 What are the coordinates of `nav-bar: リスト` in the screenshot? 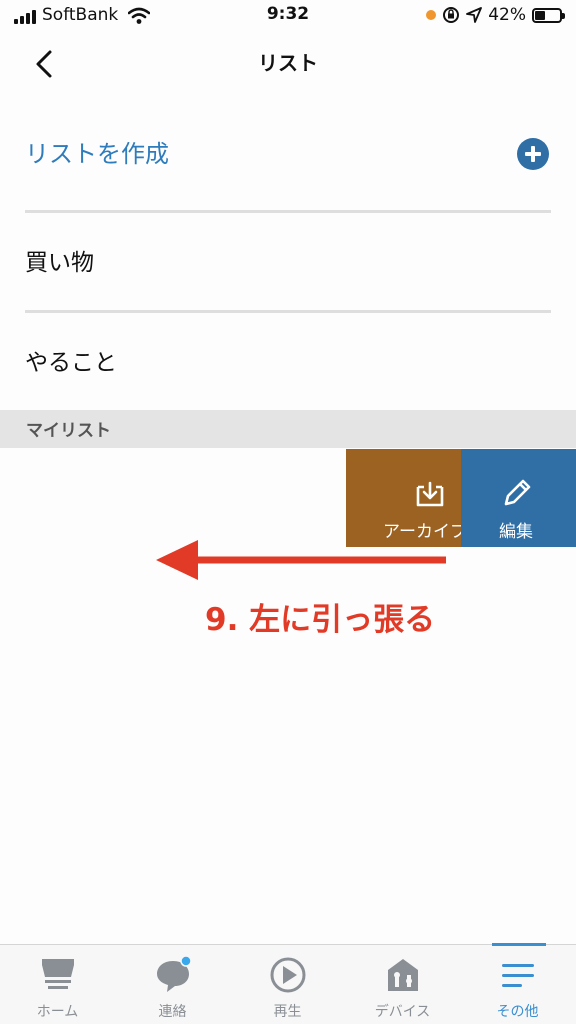 It's located at (288, 64).